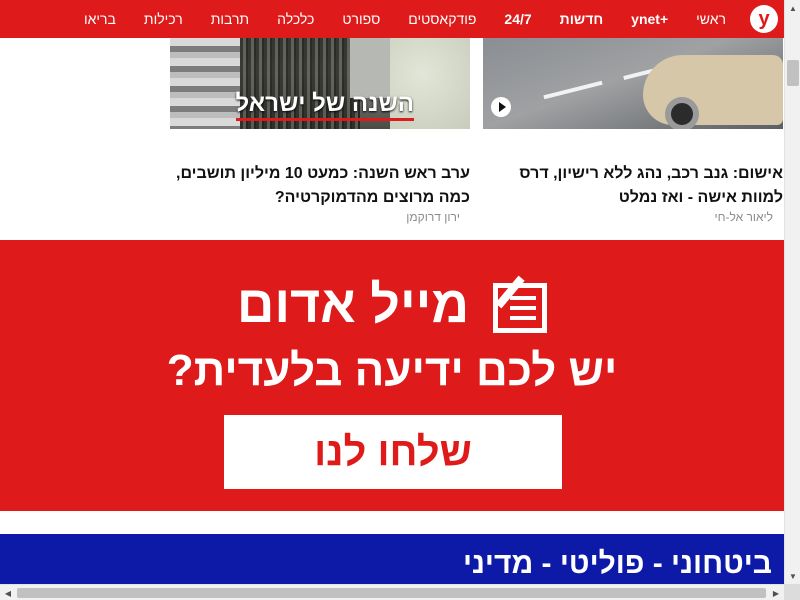 The image size is (800, 600). I want to click on horizontal-scrollbar: ◀ ▶, so click(392, 592).